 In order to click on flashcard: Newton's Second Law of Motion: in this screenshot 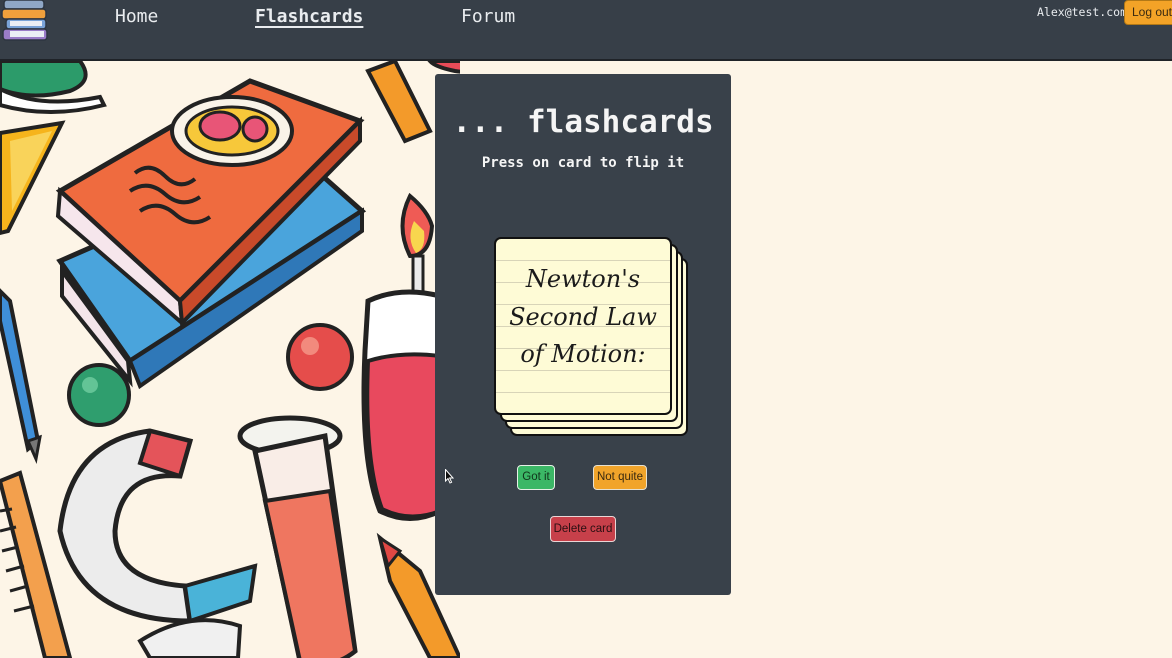, I will do `click(595, 339)`.